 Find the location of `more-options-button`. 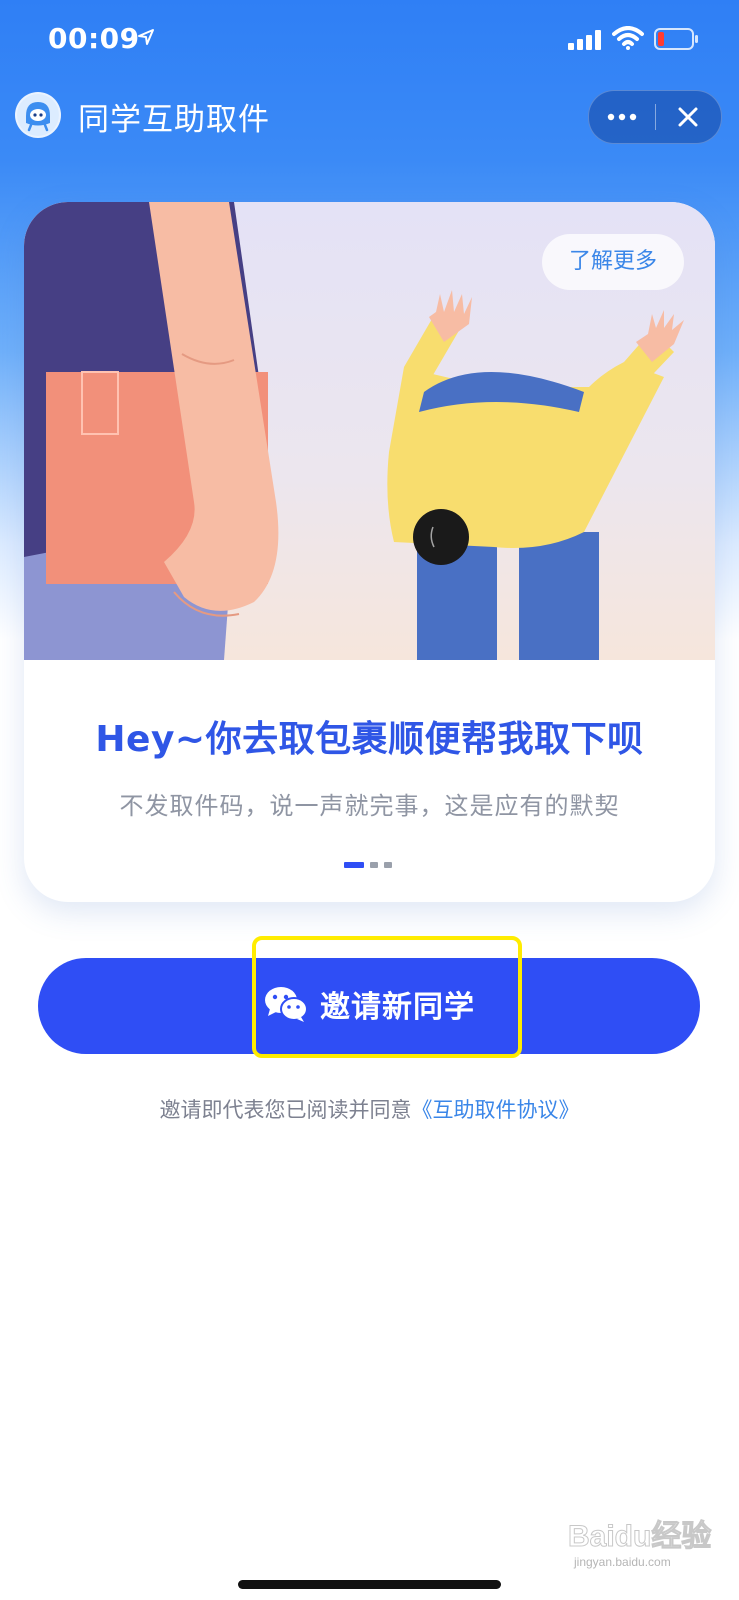

more-options-button is located at coordinates (622, 117).